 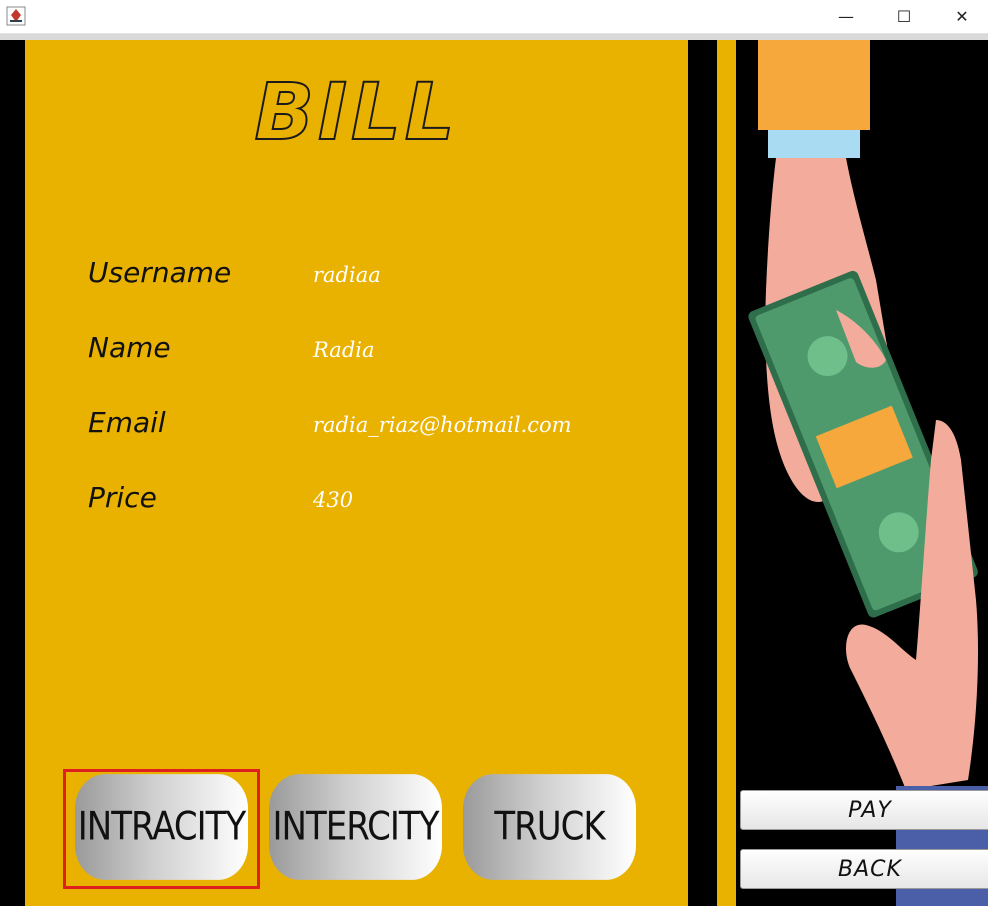 I want to click on price-label: Price, so click(x=122, y=497).